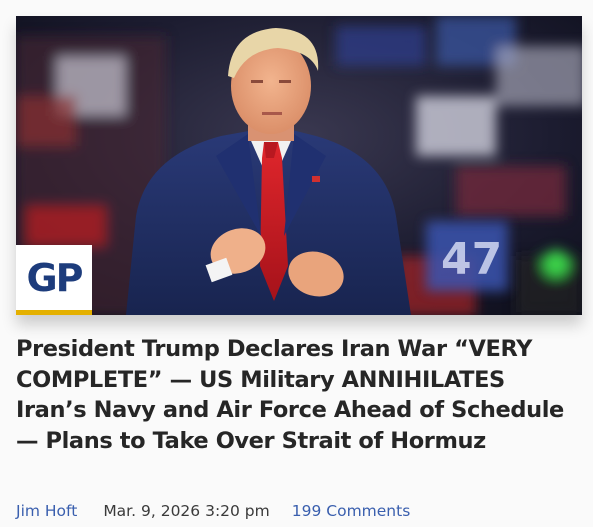 The height and width of the screenshot is (527, 593). I want to click on sign-47-text: 47, so click(471, 259).